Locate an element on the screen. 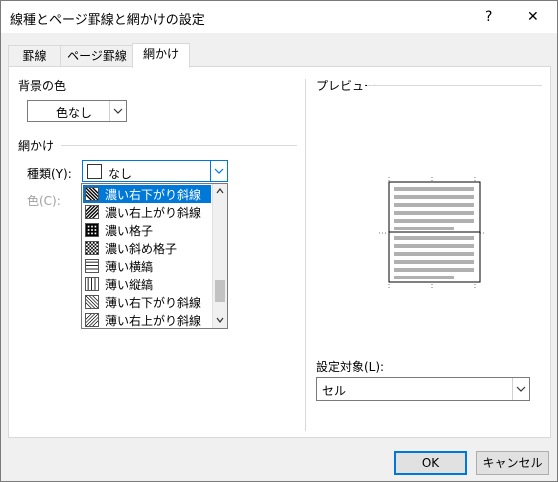  list-item-label: 濃い右下がり斜線 is located at coordinates (153, 194).